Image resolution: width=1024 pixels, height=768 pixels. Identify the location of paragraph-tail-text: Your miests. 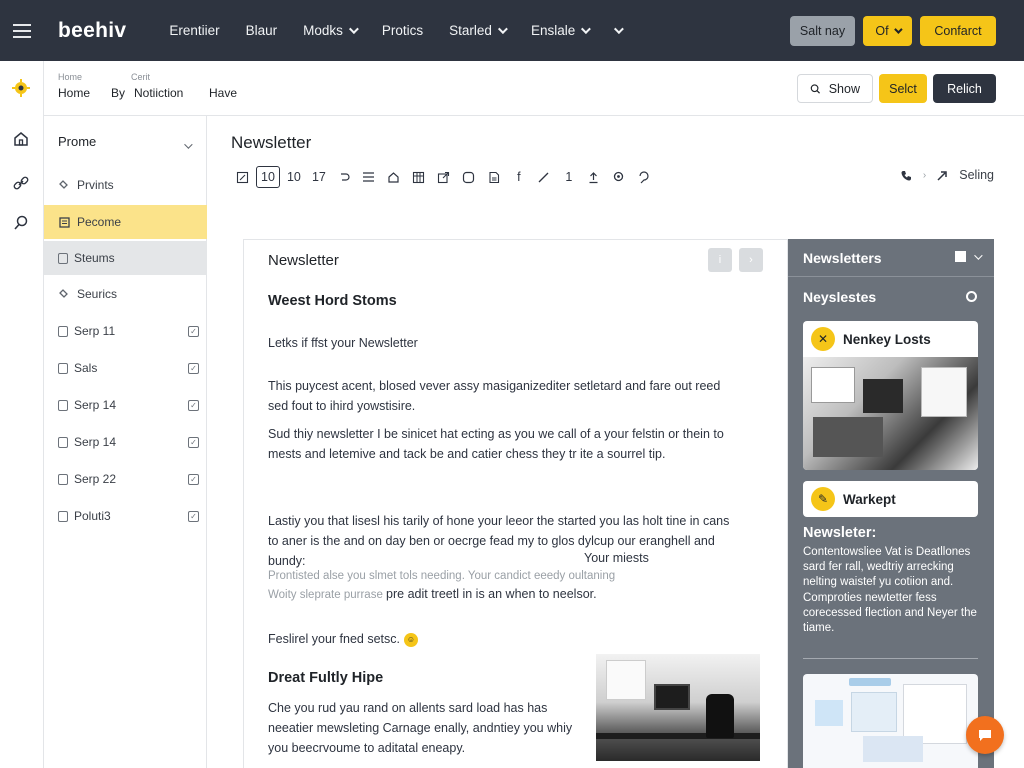
(616, 558).